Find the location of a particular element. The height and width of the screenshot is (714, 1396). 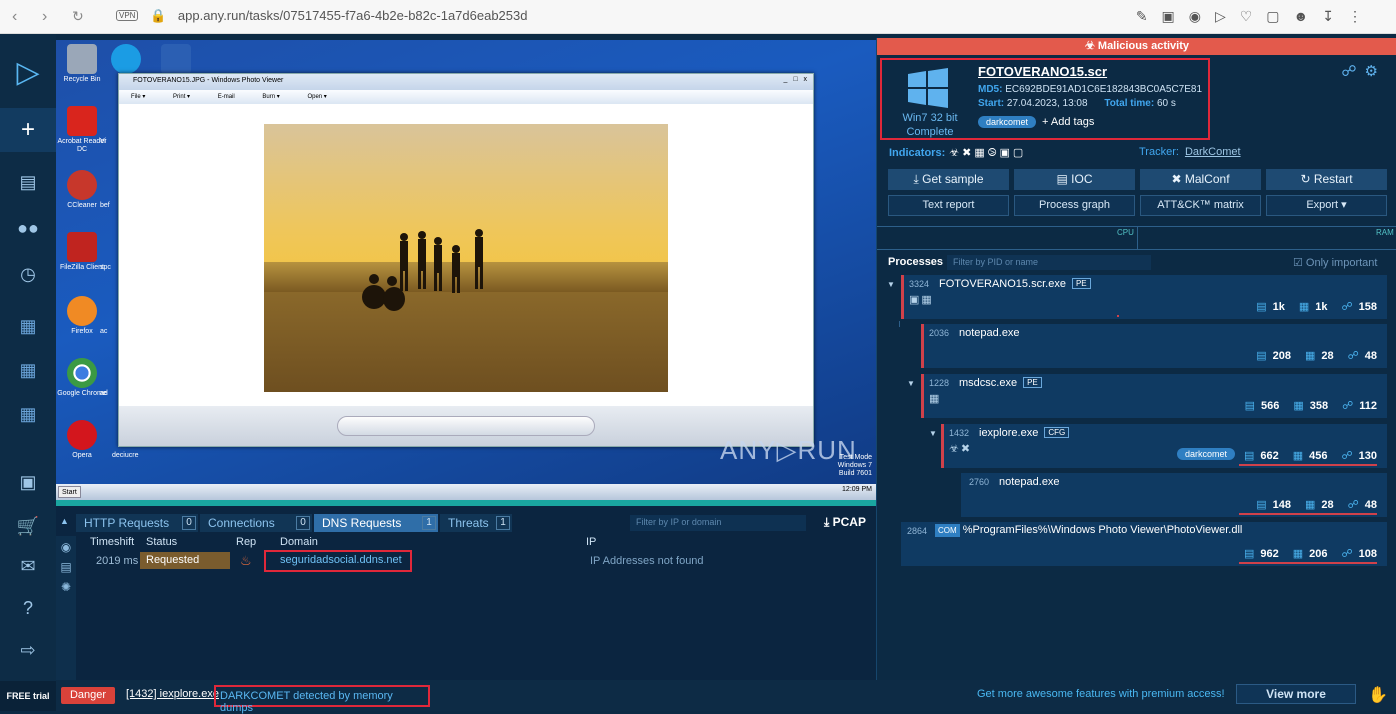

globe-icon: ◉ is located at coordinates (66, 547).